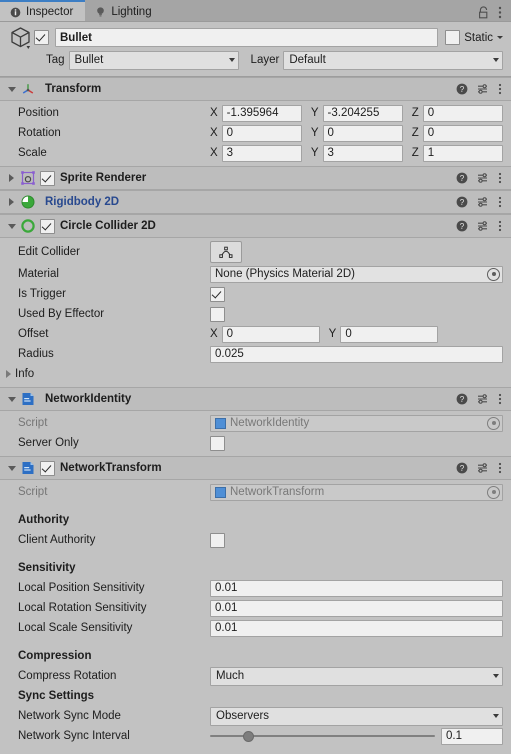  I want to click on row-label: Compress Rotation, so click(67, 676).